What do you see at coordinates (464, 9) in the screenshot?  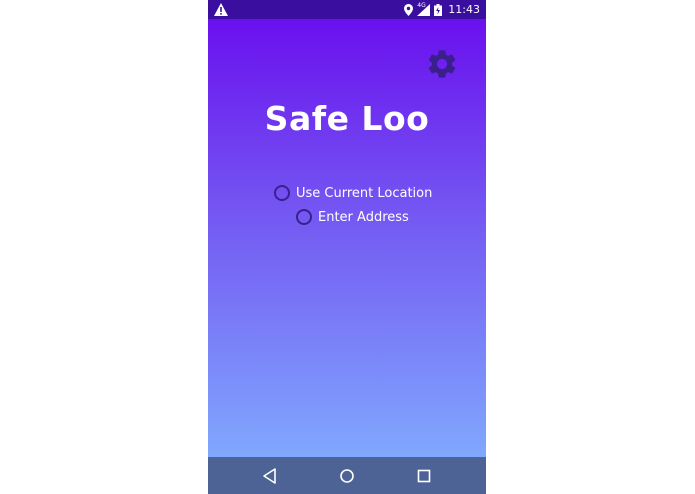 I see `status-time: 11:43` at bounding box center [464, 9].